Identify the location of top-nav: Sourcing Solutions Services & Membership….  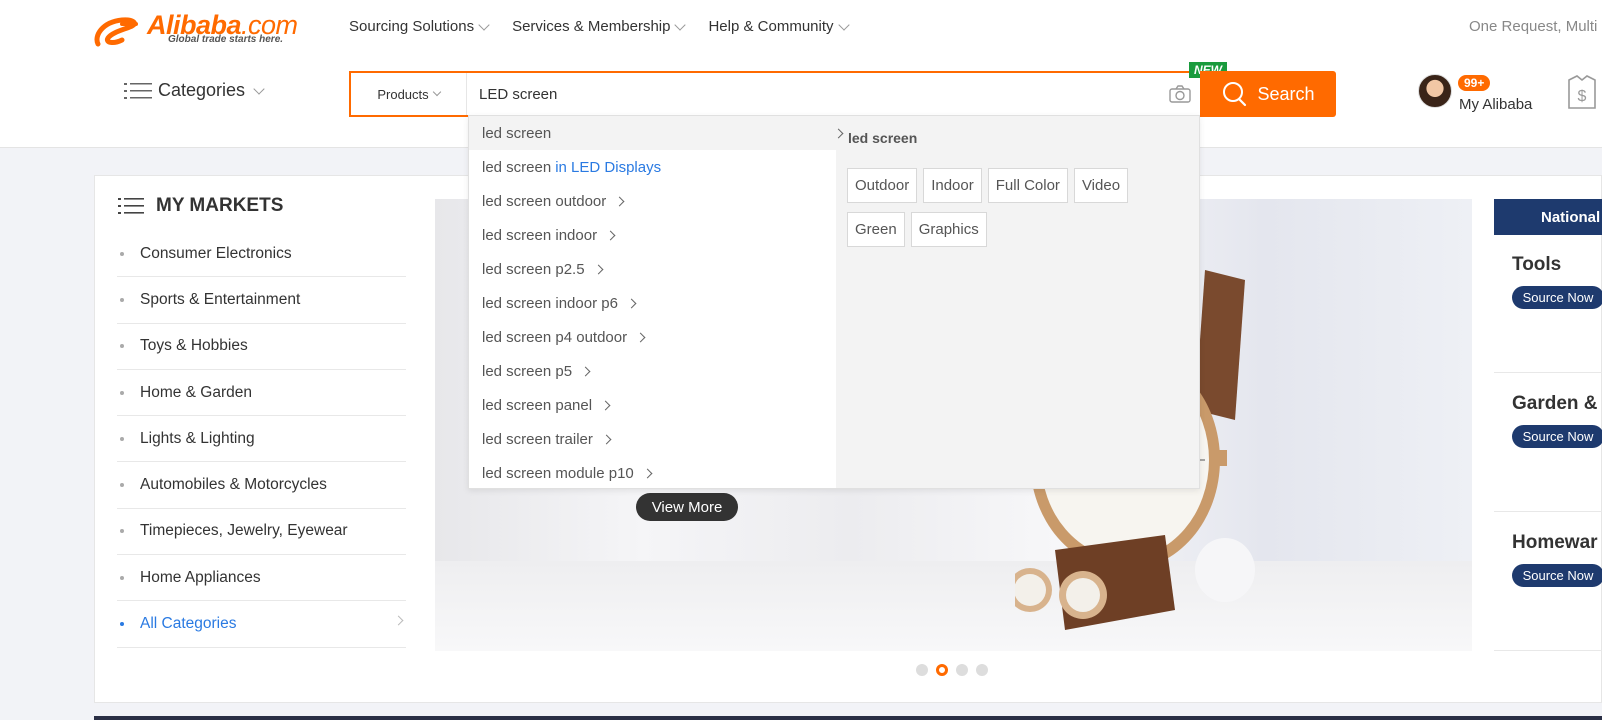
(610, 26).